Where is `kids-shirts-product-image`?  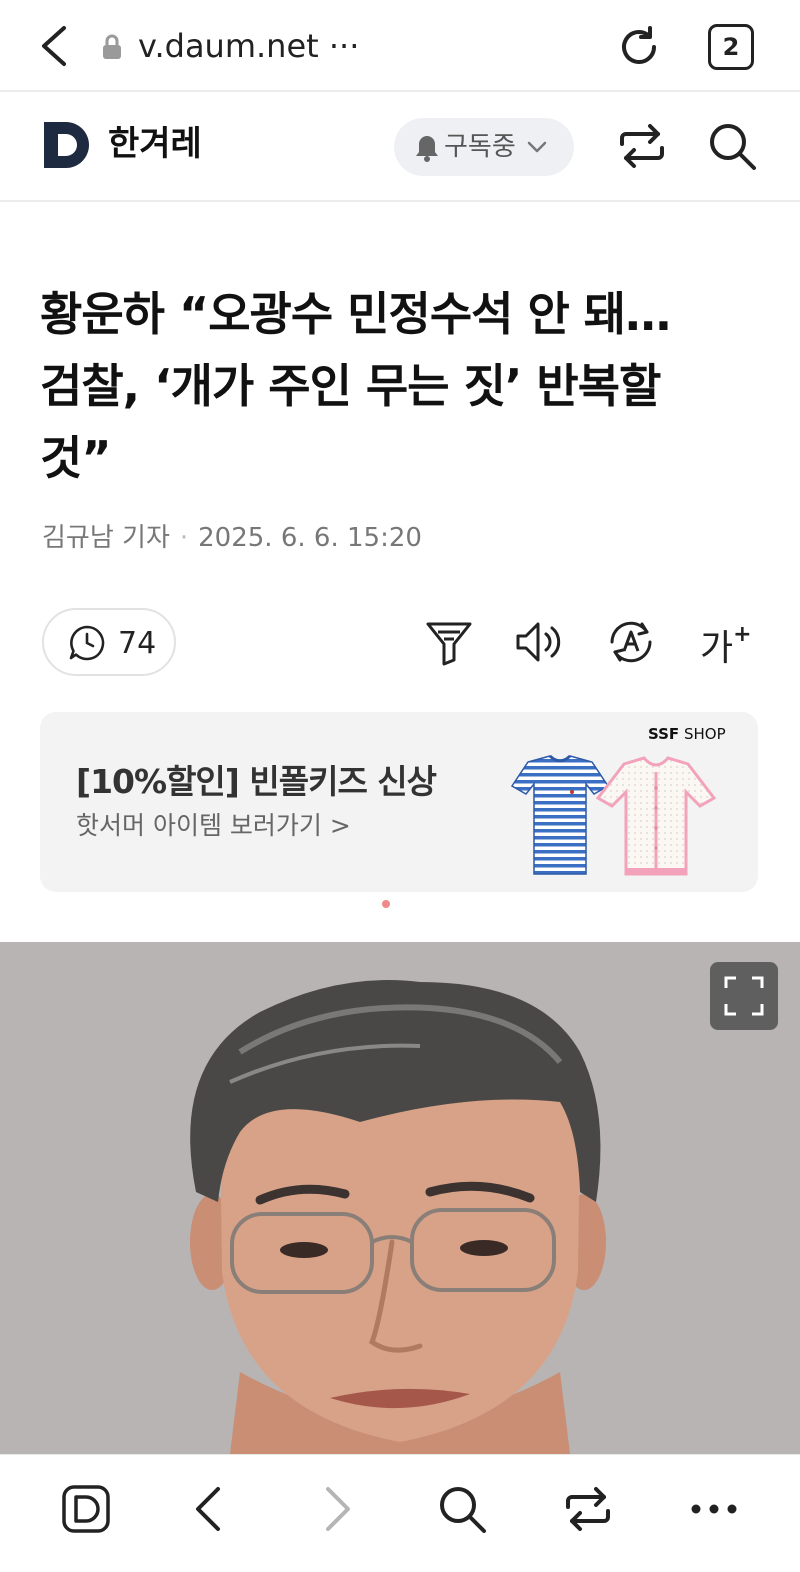 kids-shirts-product-image is located at coordinates (613, 815).